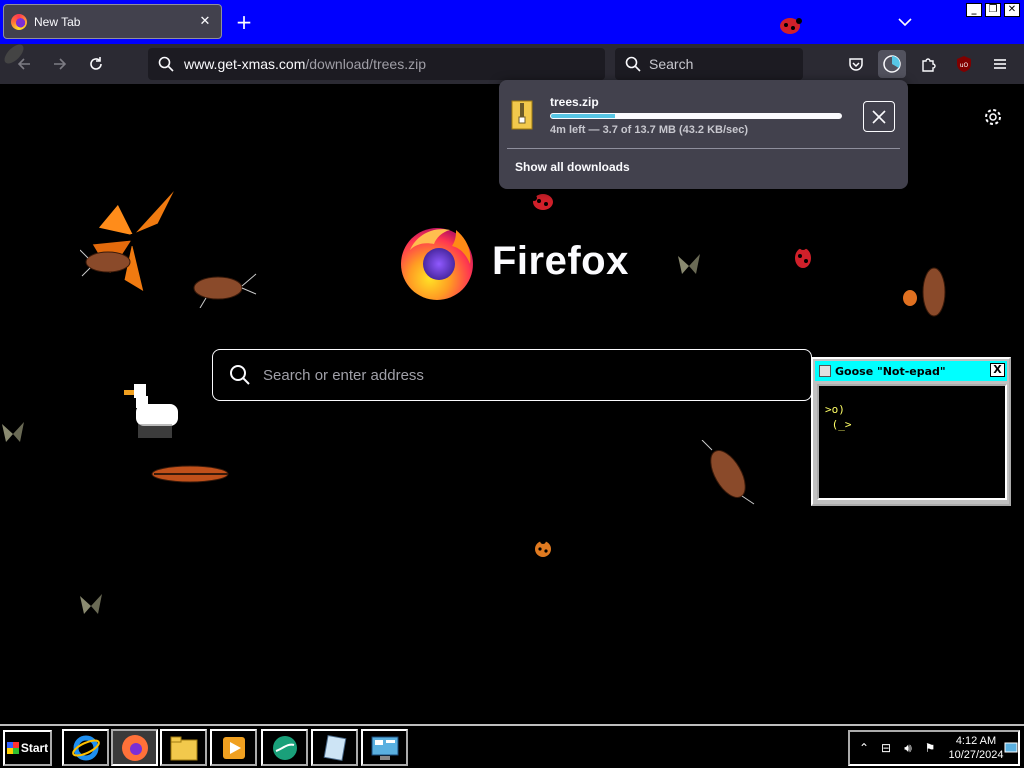 This screenshot has width=1024, height=768. I want to click on zip-file-icon, so click(522, 115).